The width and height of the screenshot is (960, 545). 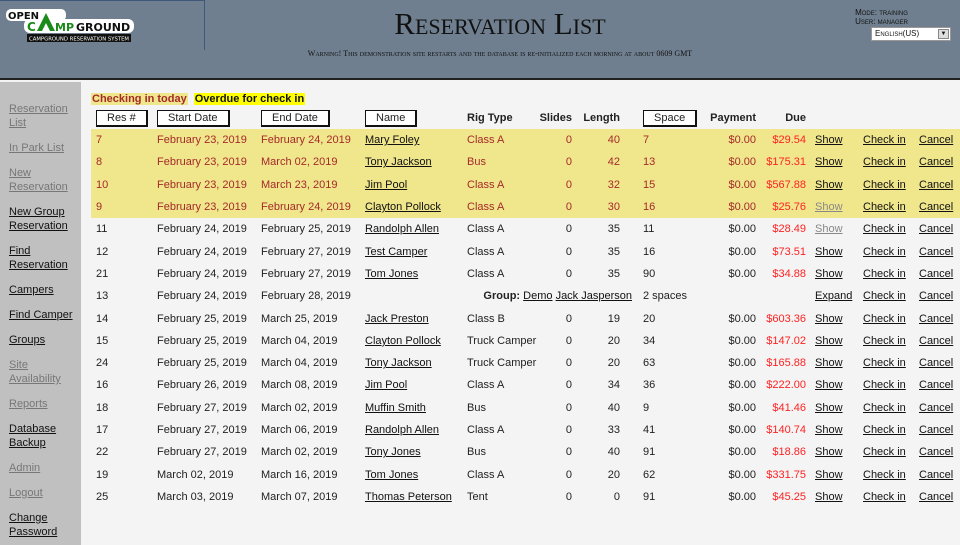 I want to click on sort-space-button: Space, so click(x=670, y=118).